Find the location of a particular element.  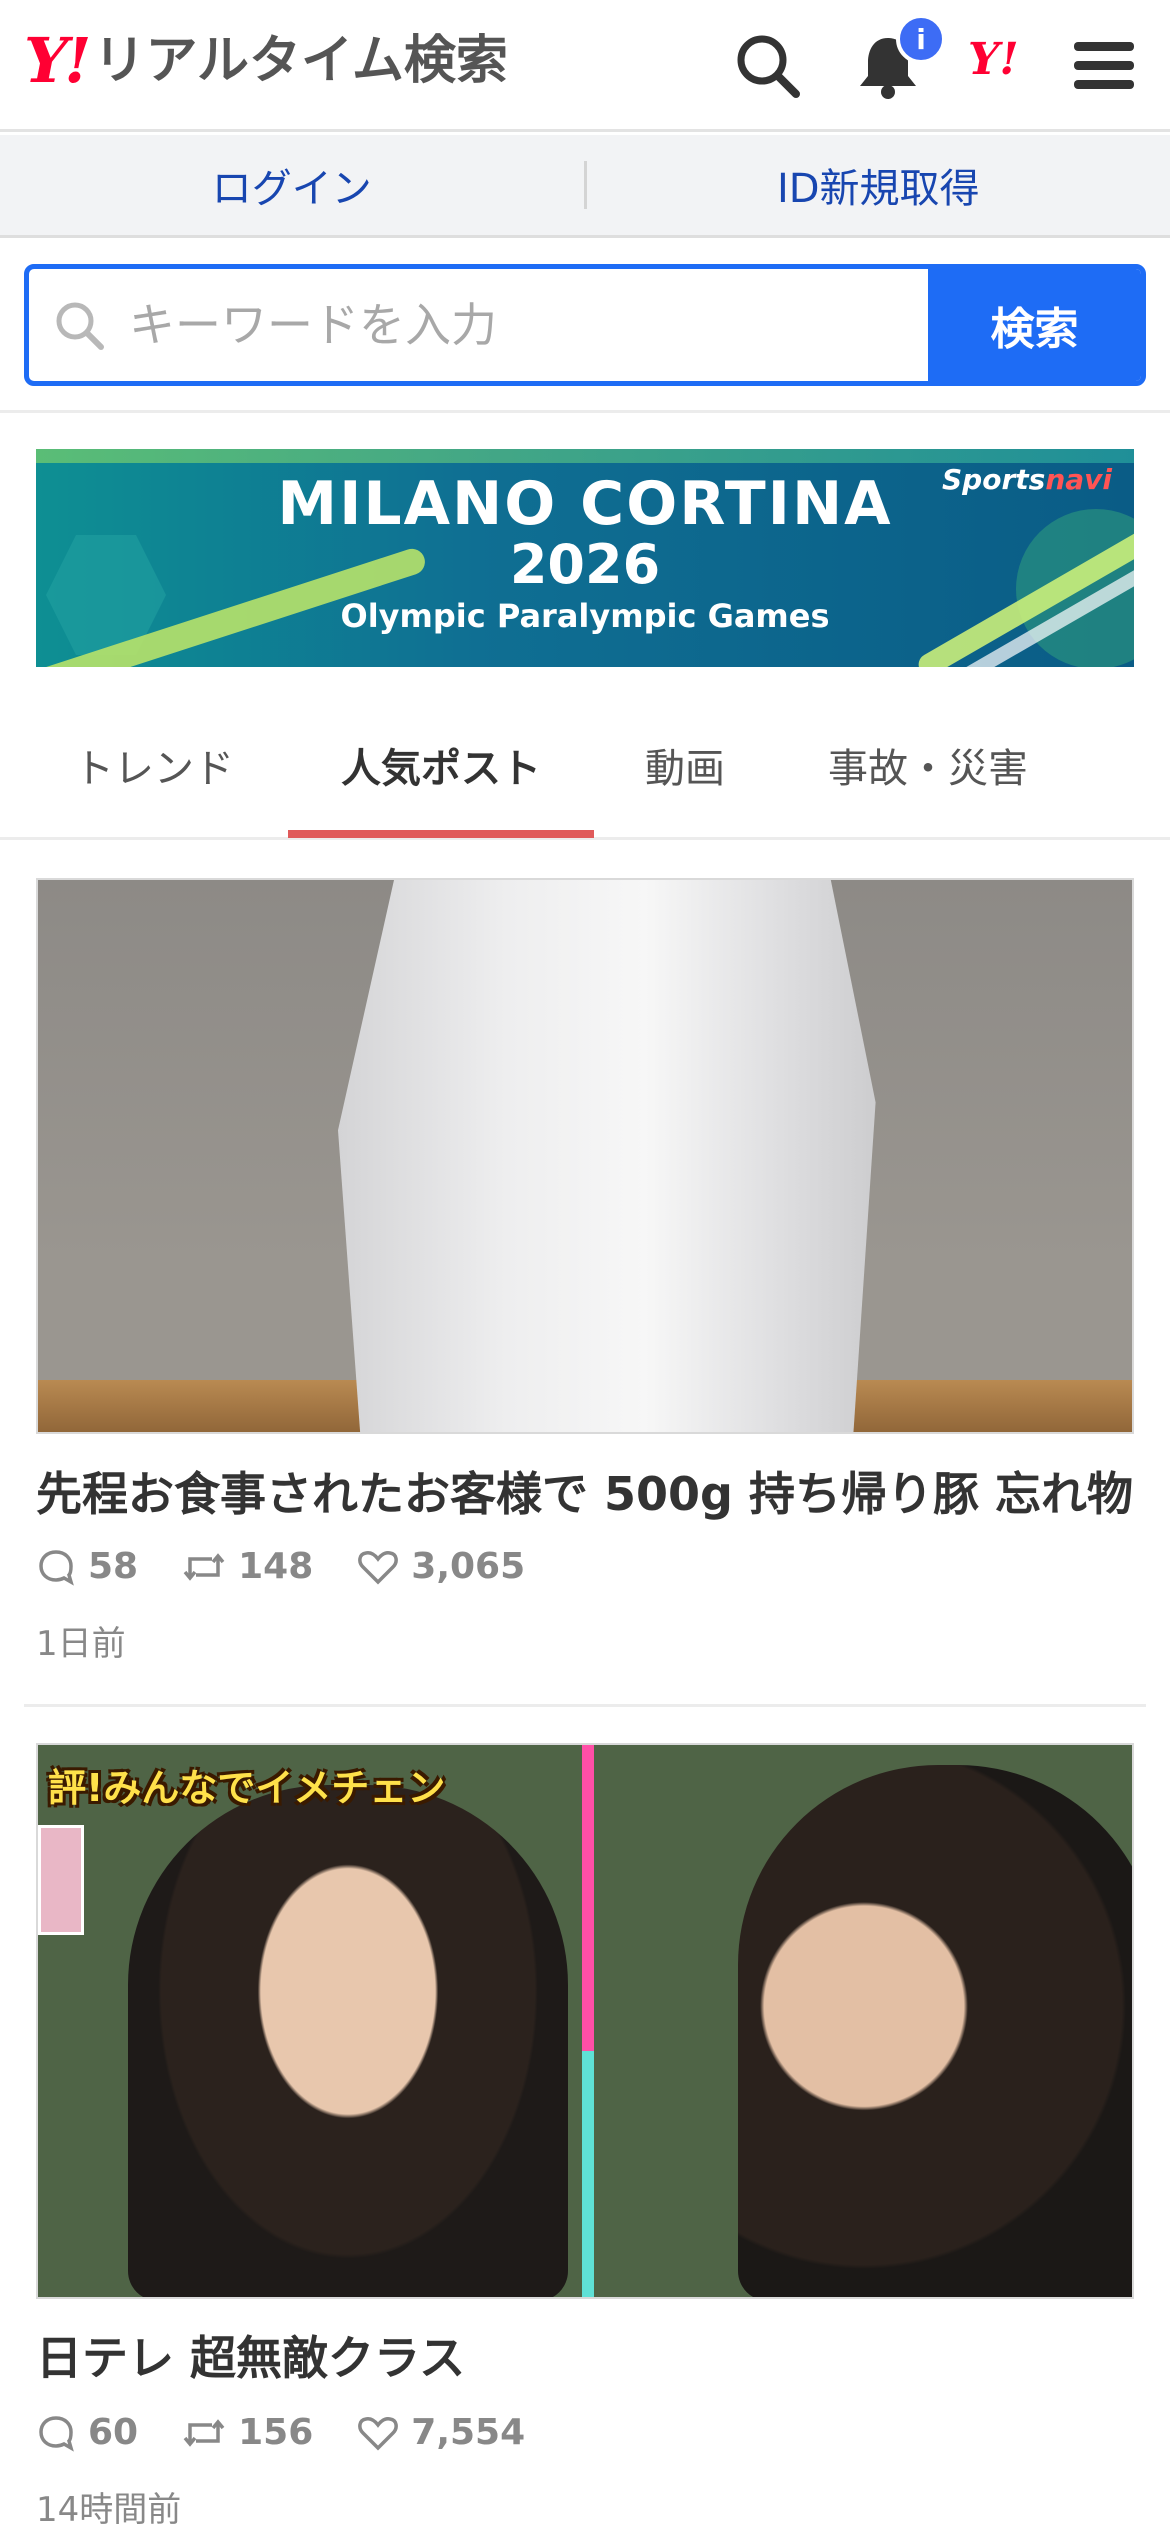

repost-count-value: 148 is located at coordinates (276, 1566).